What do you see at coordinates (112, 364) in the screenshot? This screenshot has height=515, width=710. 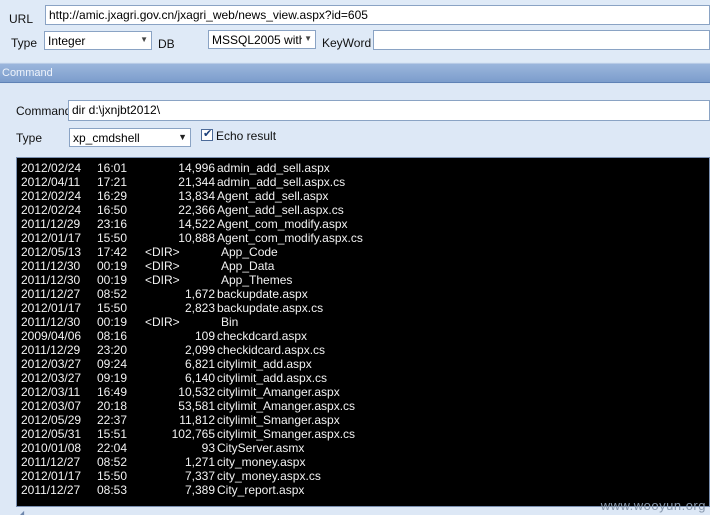 I see `line-time: 09:24` at bounding box center [112, 364].